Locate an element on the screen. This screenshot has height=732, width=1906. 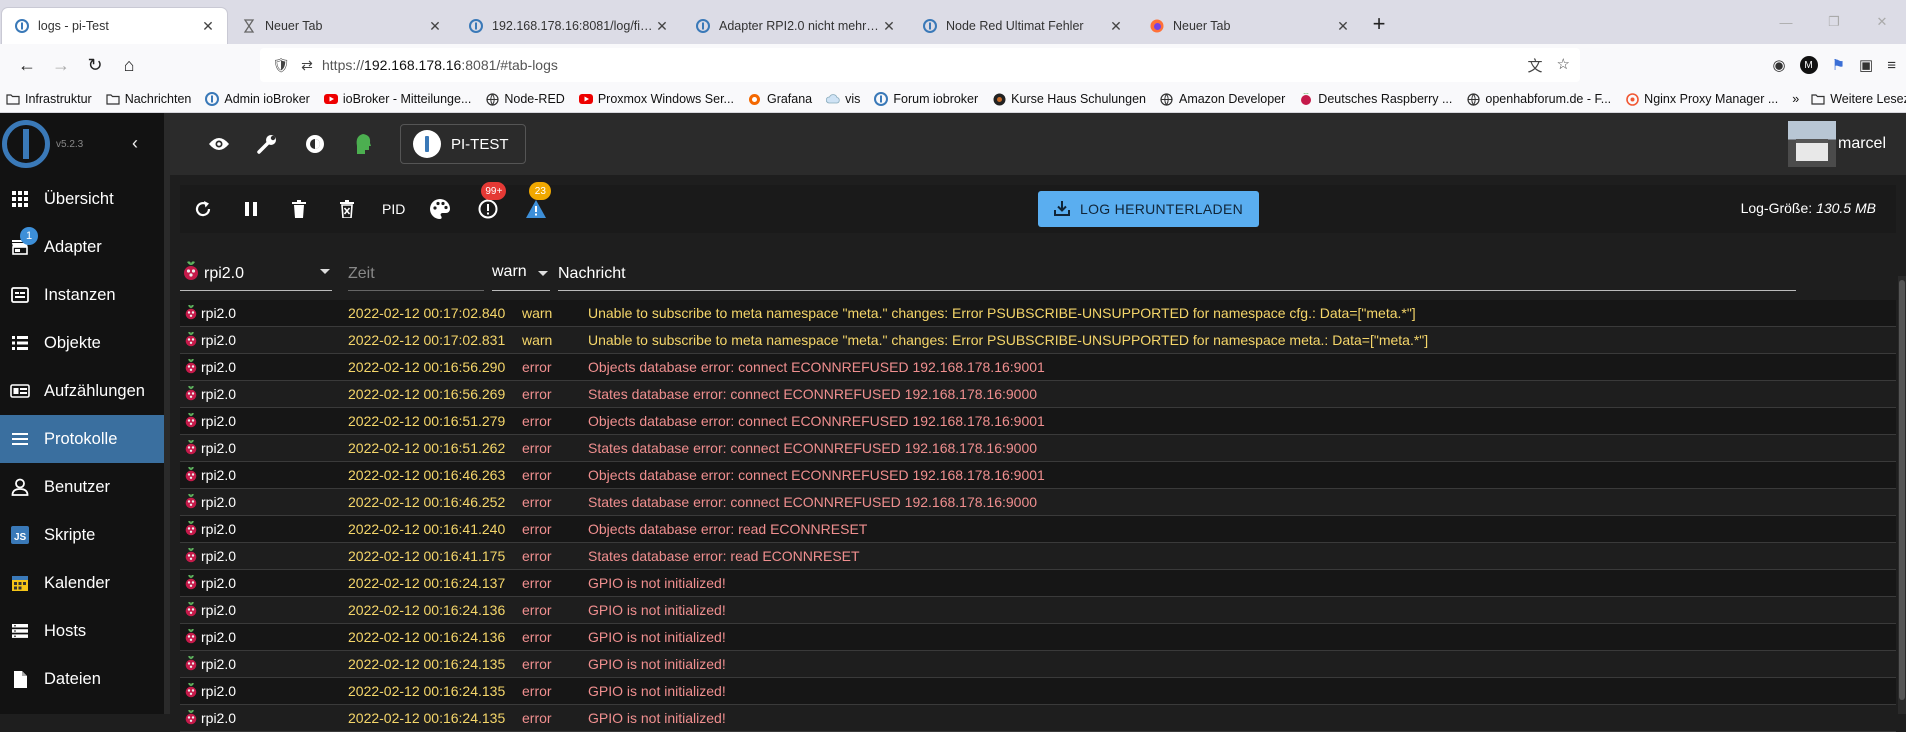
collapse-sidebar-icon: ‹ is located at coordinates (135, 143).